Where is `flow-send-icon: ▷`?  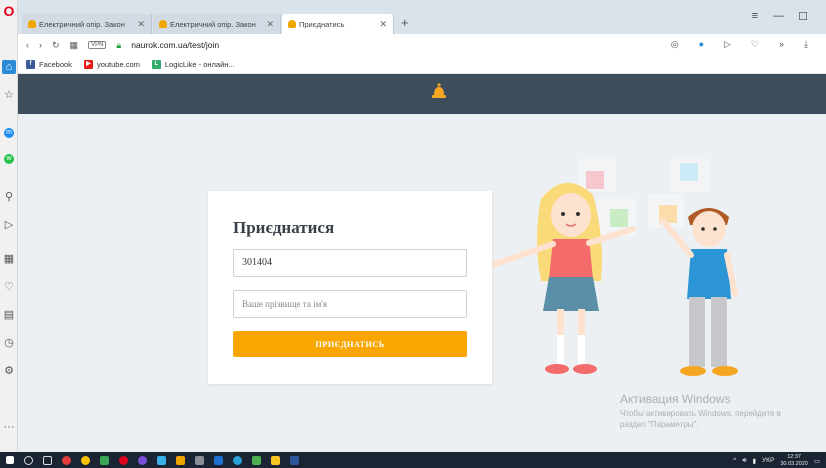 flow-send-icon: ▷ is located at coordinates (727, 44).